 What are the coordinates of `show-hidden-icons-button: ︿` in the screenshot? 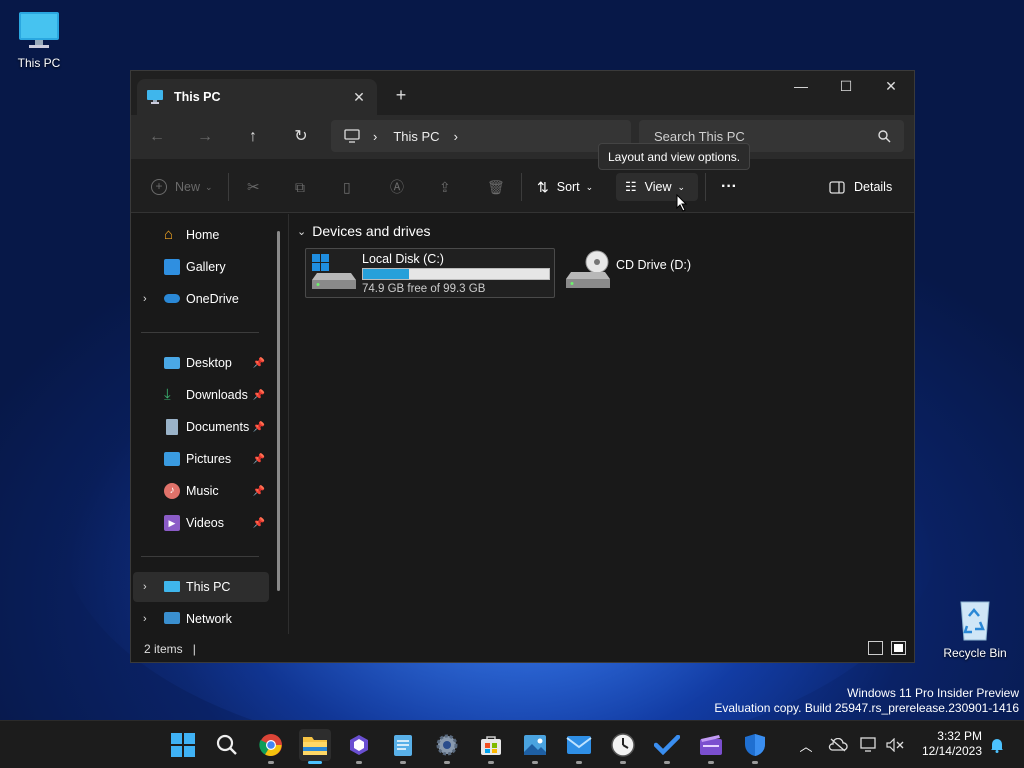 It's located at (806, 744).